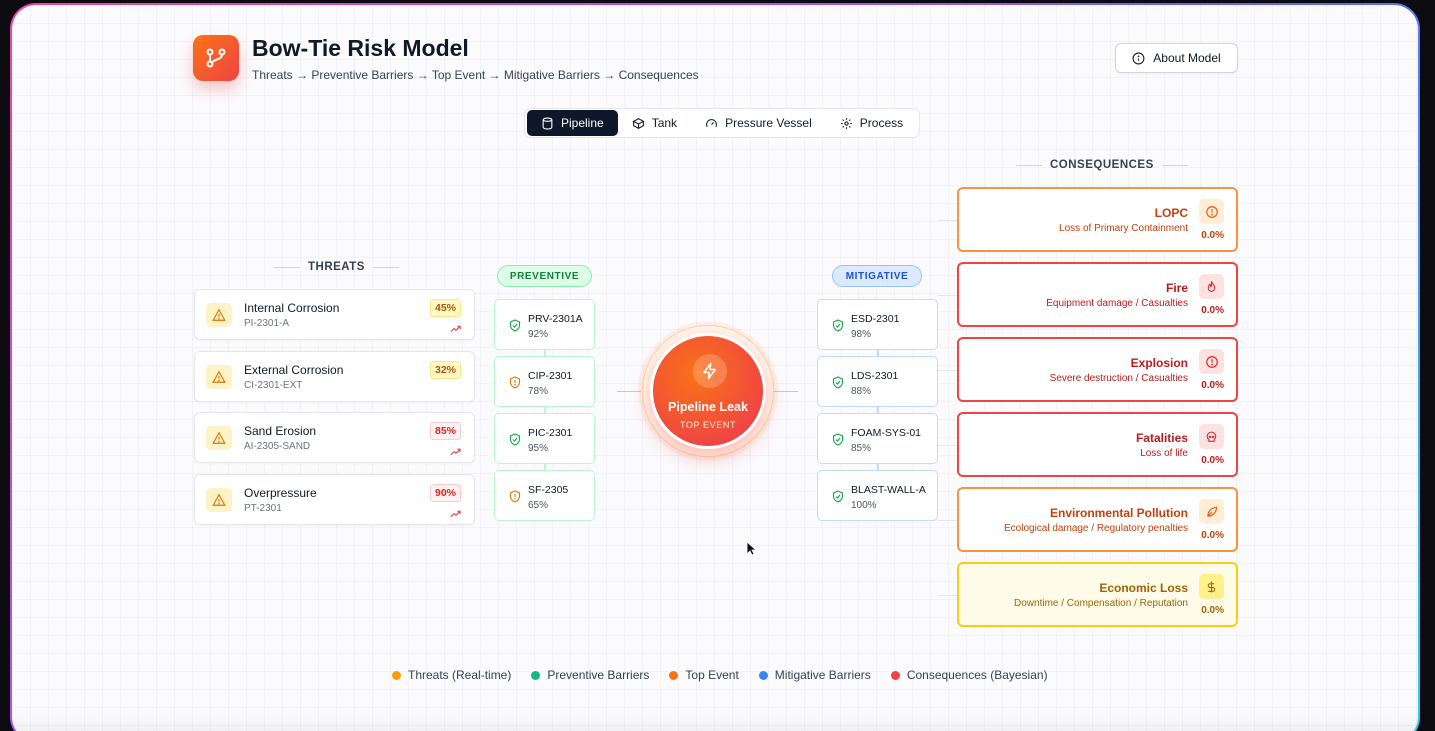 The height and width of the screenshot is (731, 1435). What do you see at coordinates (515, 499) in the screenshot?
I see `shield-alert-icon` at bounding box center [515, 499].